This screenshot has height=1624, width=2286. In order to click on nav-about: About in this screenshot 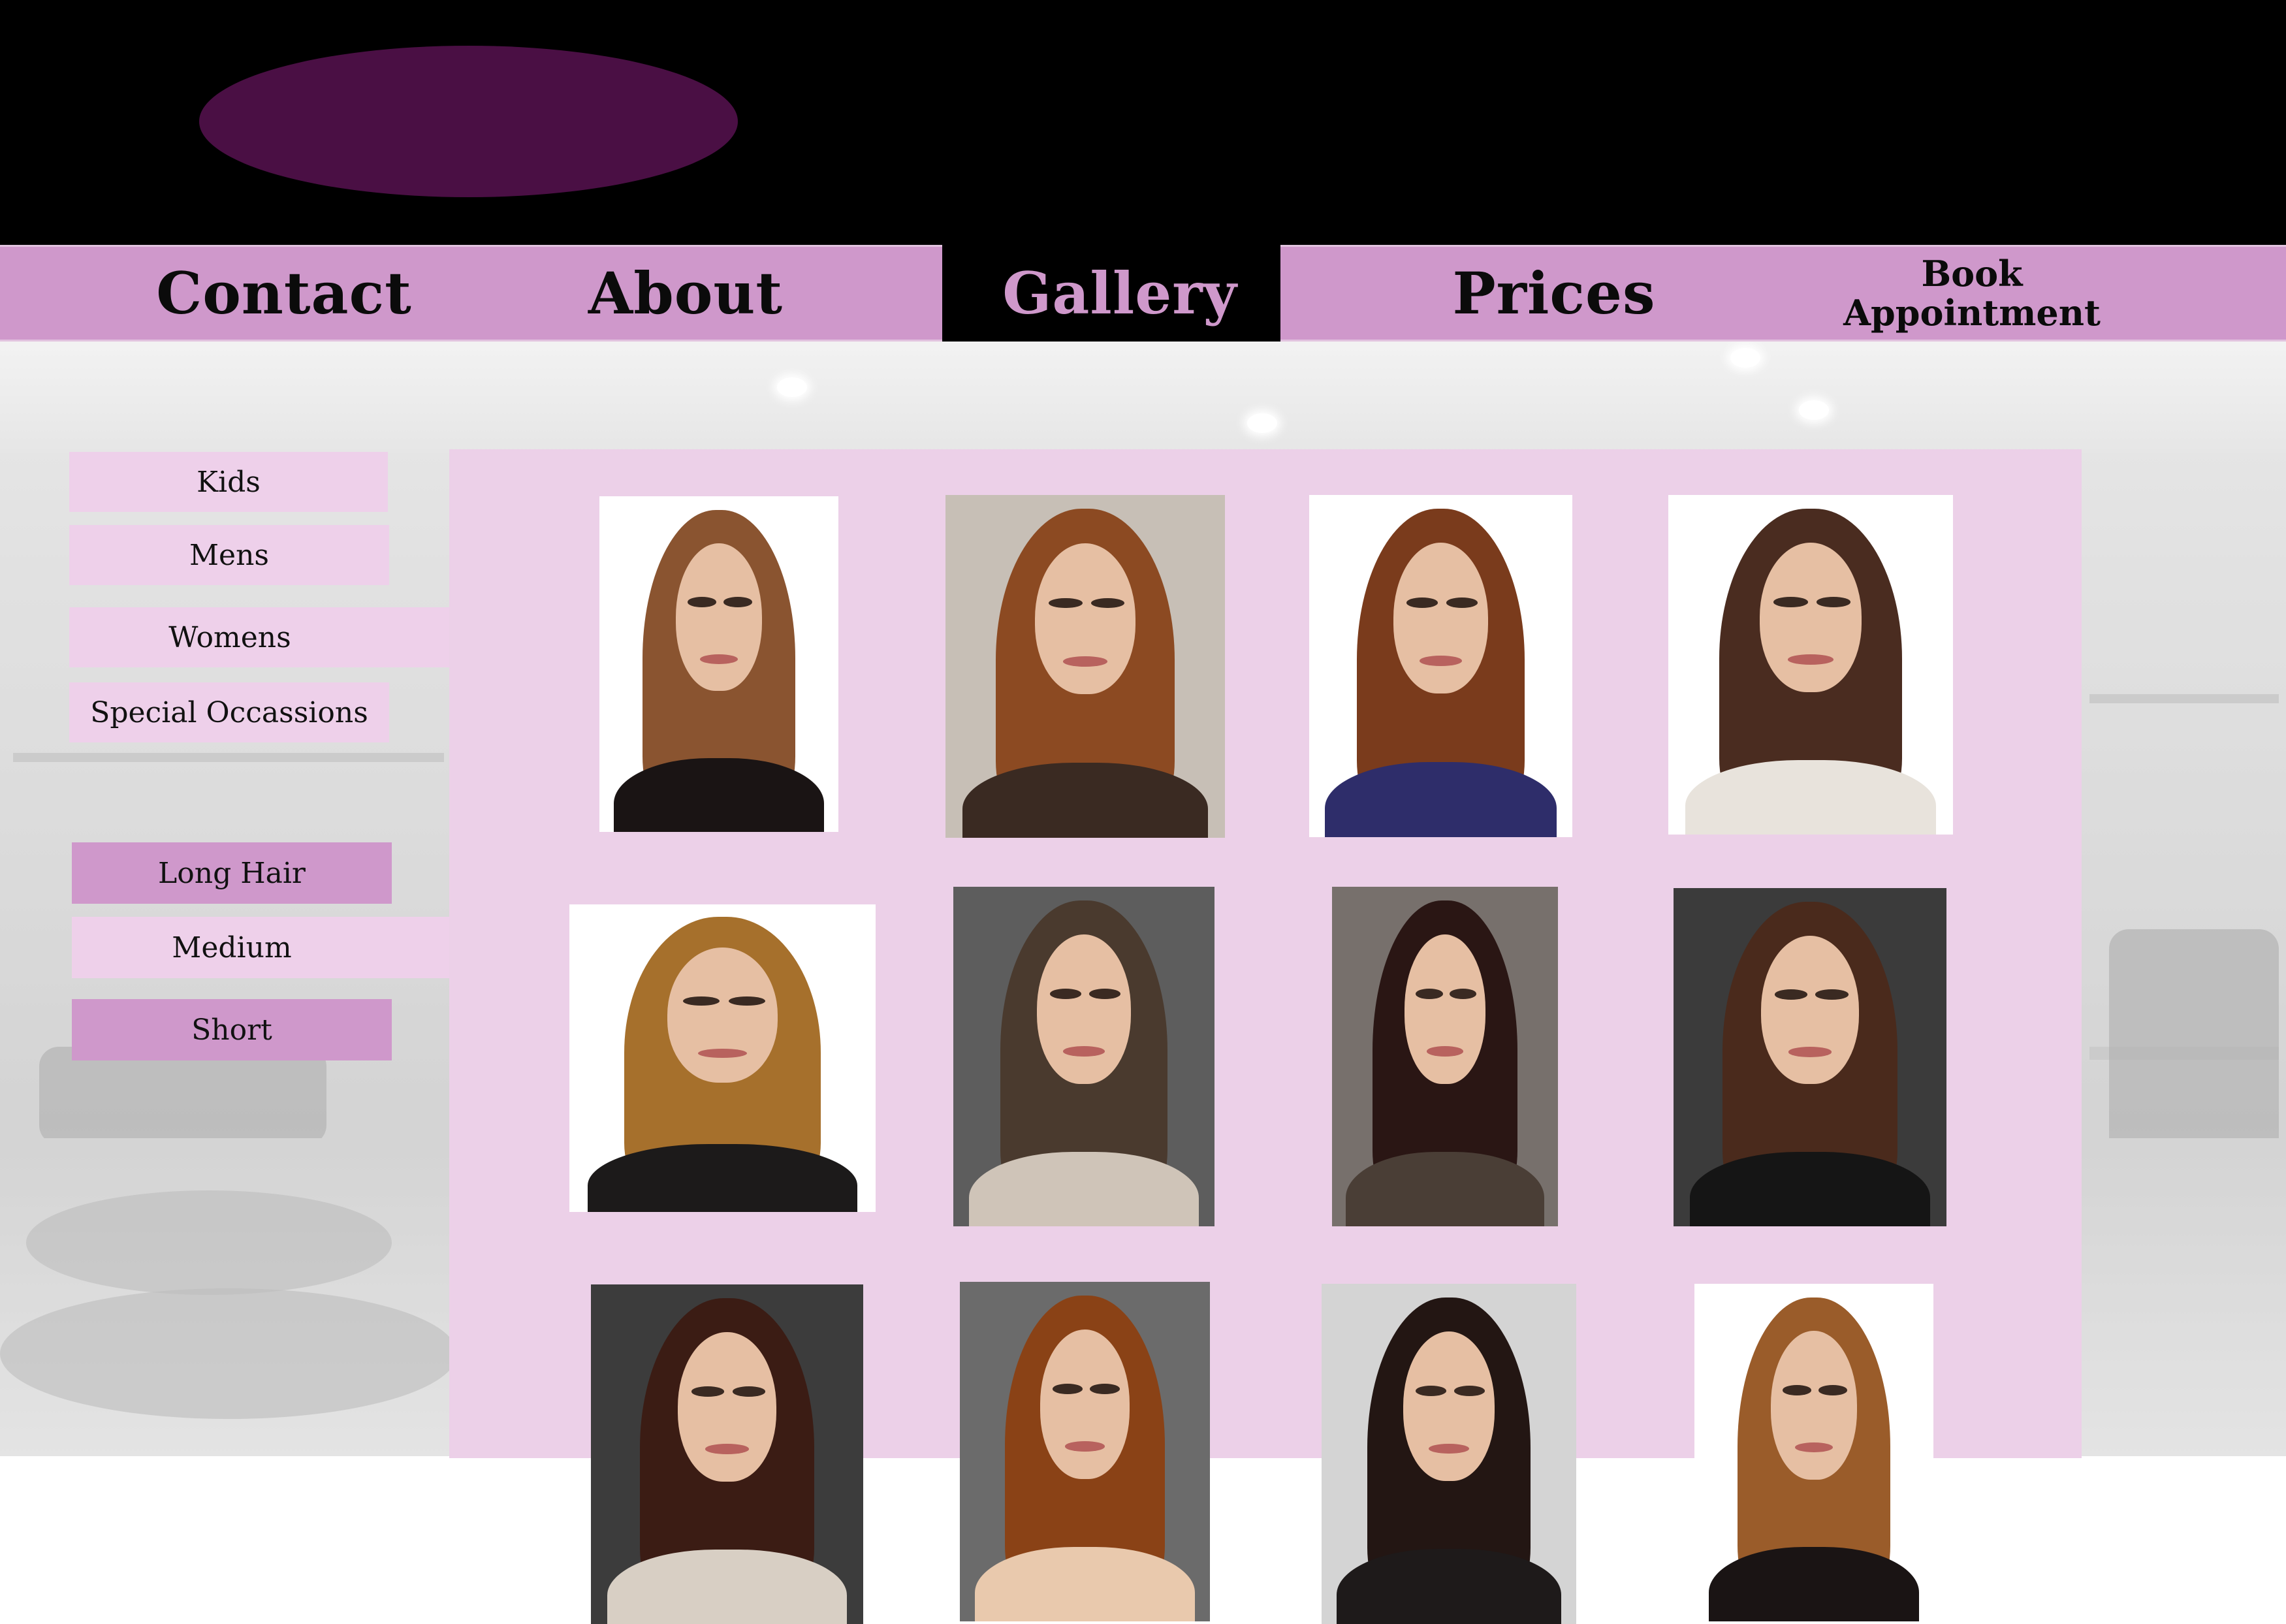, I will do `click(685, 293)`.